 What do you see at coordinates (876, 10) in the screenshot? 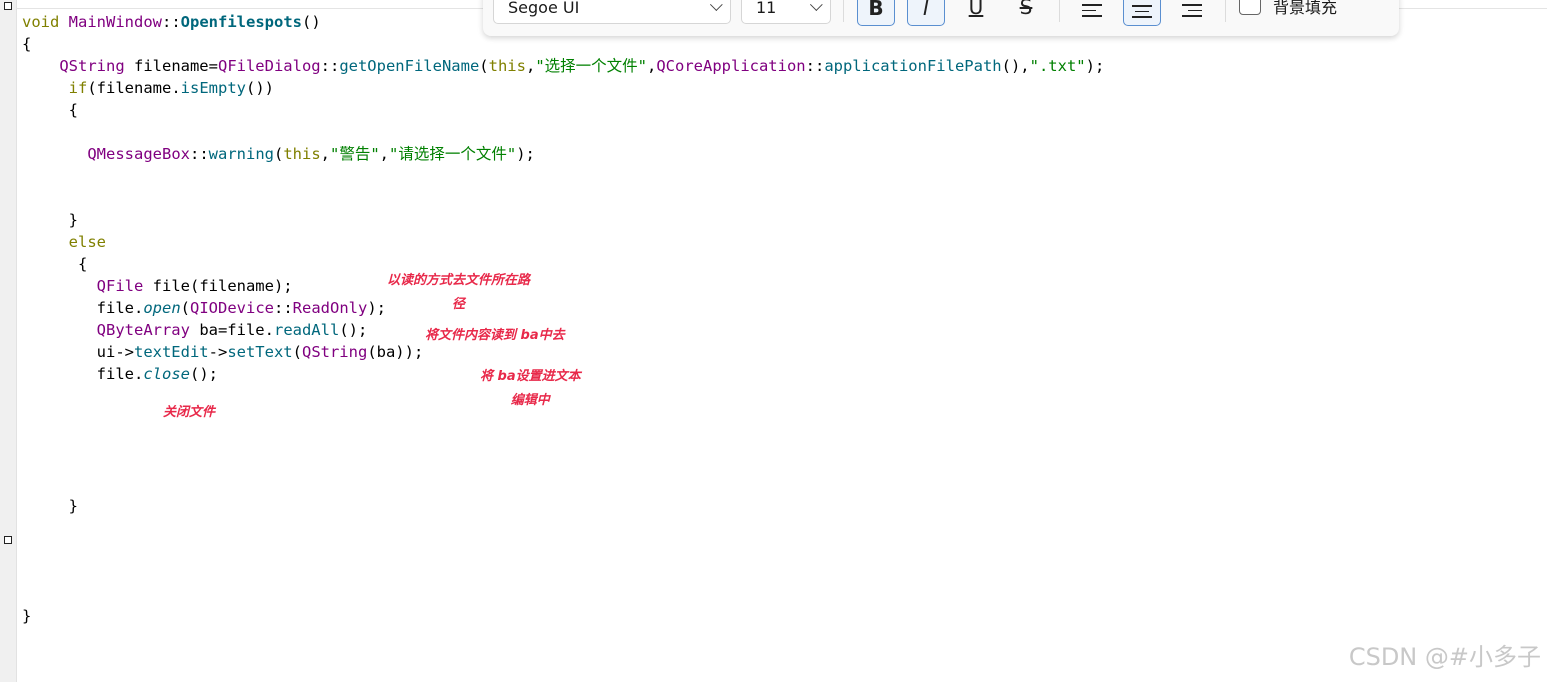
I see `bold-icon: B` at bounding box center [876, 10].